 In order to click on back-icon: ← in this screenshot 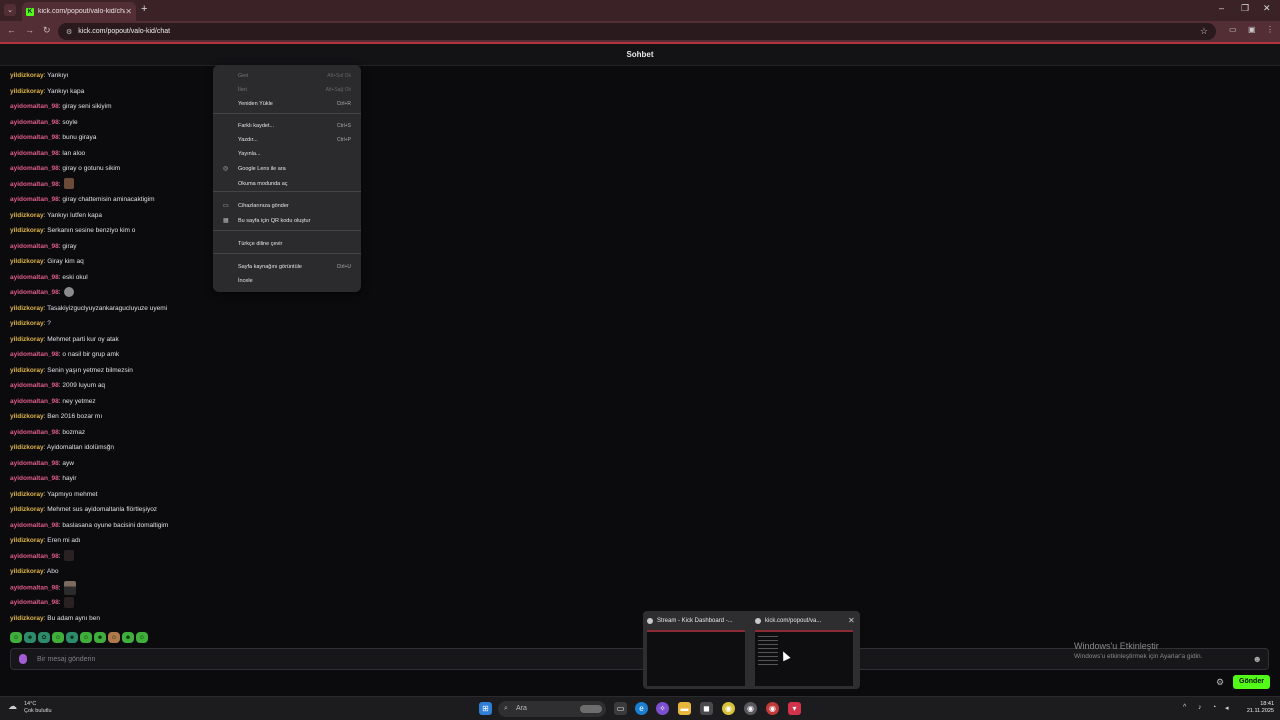, I will do `click(11, 30)`.